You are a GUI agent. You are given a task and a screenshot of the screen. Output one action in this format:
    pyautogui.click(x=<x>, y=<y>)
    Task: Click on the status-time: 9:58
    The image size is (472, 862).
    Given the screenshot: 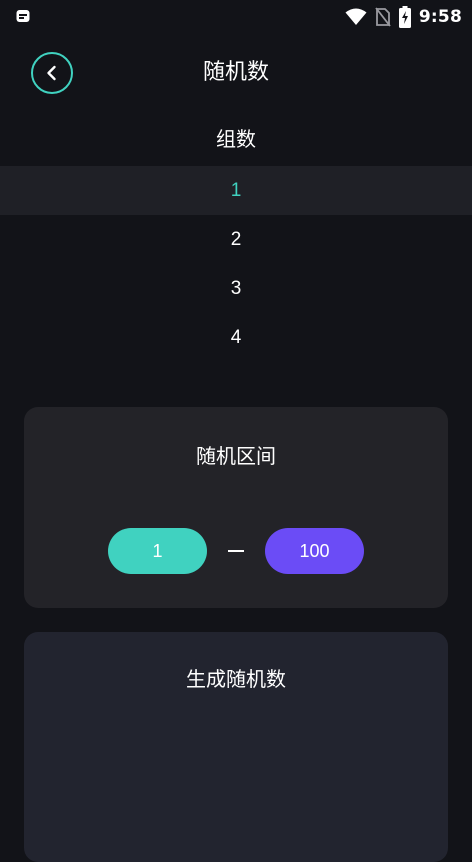 What is the action you would take?
    pyautogui.click(x=440, y=17)
    